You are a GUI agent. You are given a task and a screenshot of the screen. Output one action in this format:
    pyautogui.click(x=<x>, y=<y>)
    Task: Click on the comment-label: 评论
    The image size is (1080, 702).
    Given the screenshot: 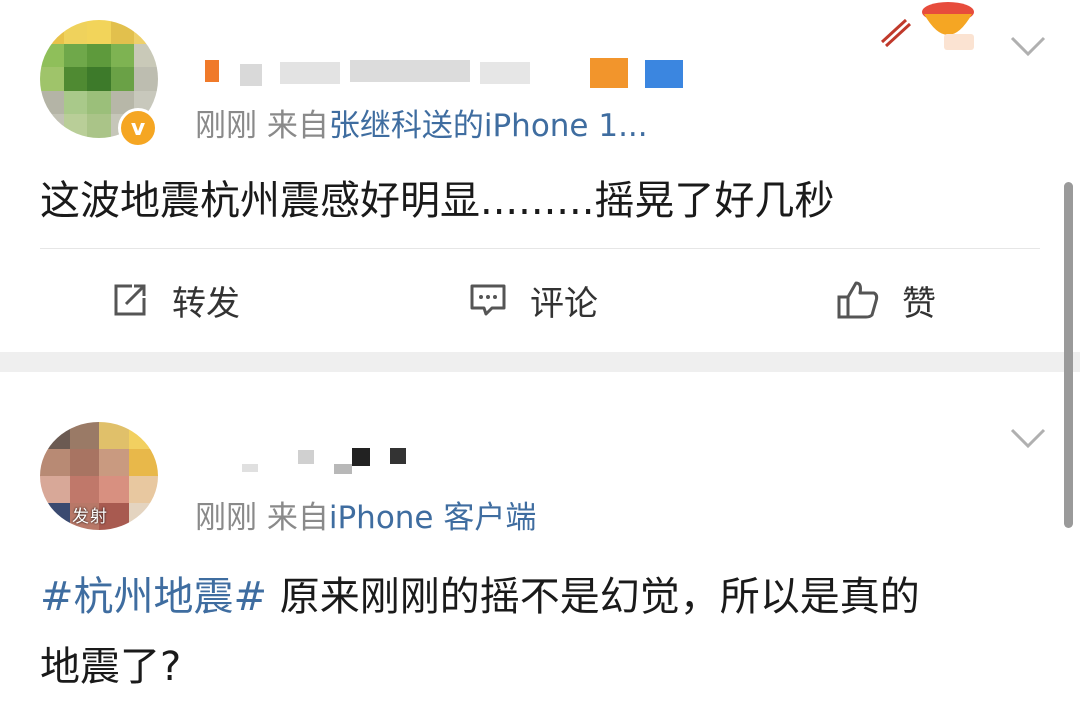 What is the action you would take?
    pyautogui.click(x=564, y=303)
    